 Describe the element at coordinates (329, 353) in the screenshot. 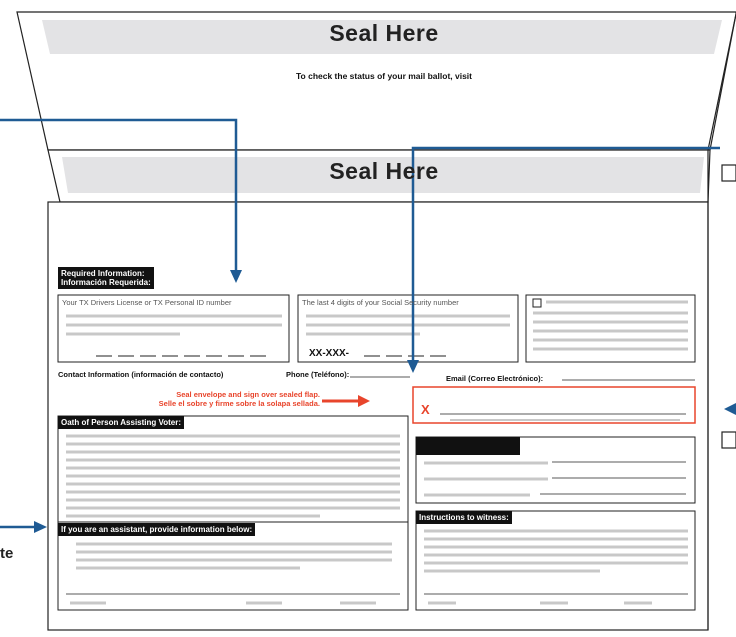

I see `ssn-prefix: XX-XXX-` at that location.